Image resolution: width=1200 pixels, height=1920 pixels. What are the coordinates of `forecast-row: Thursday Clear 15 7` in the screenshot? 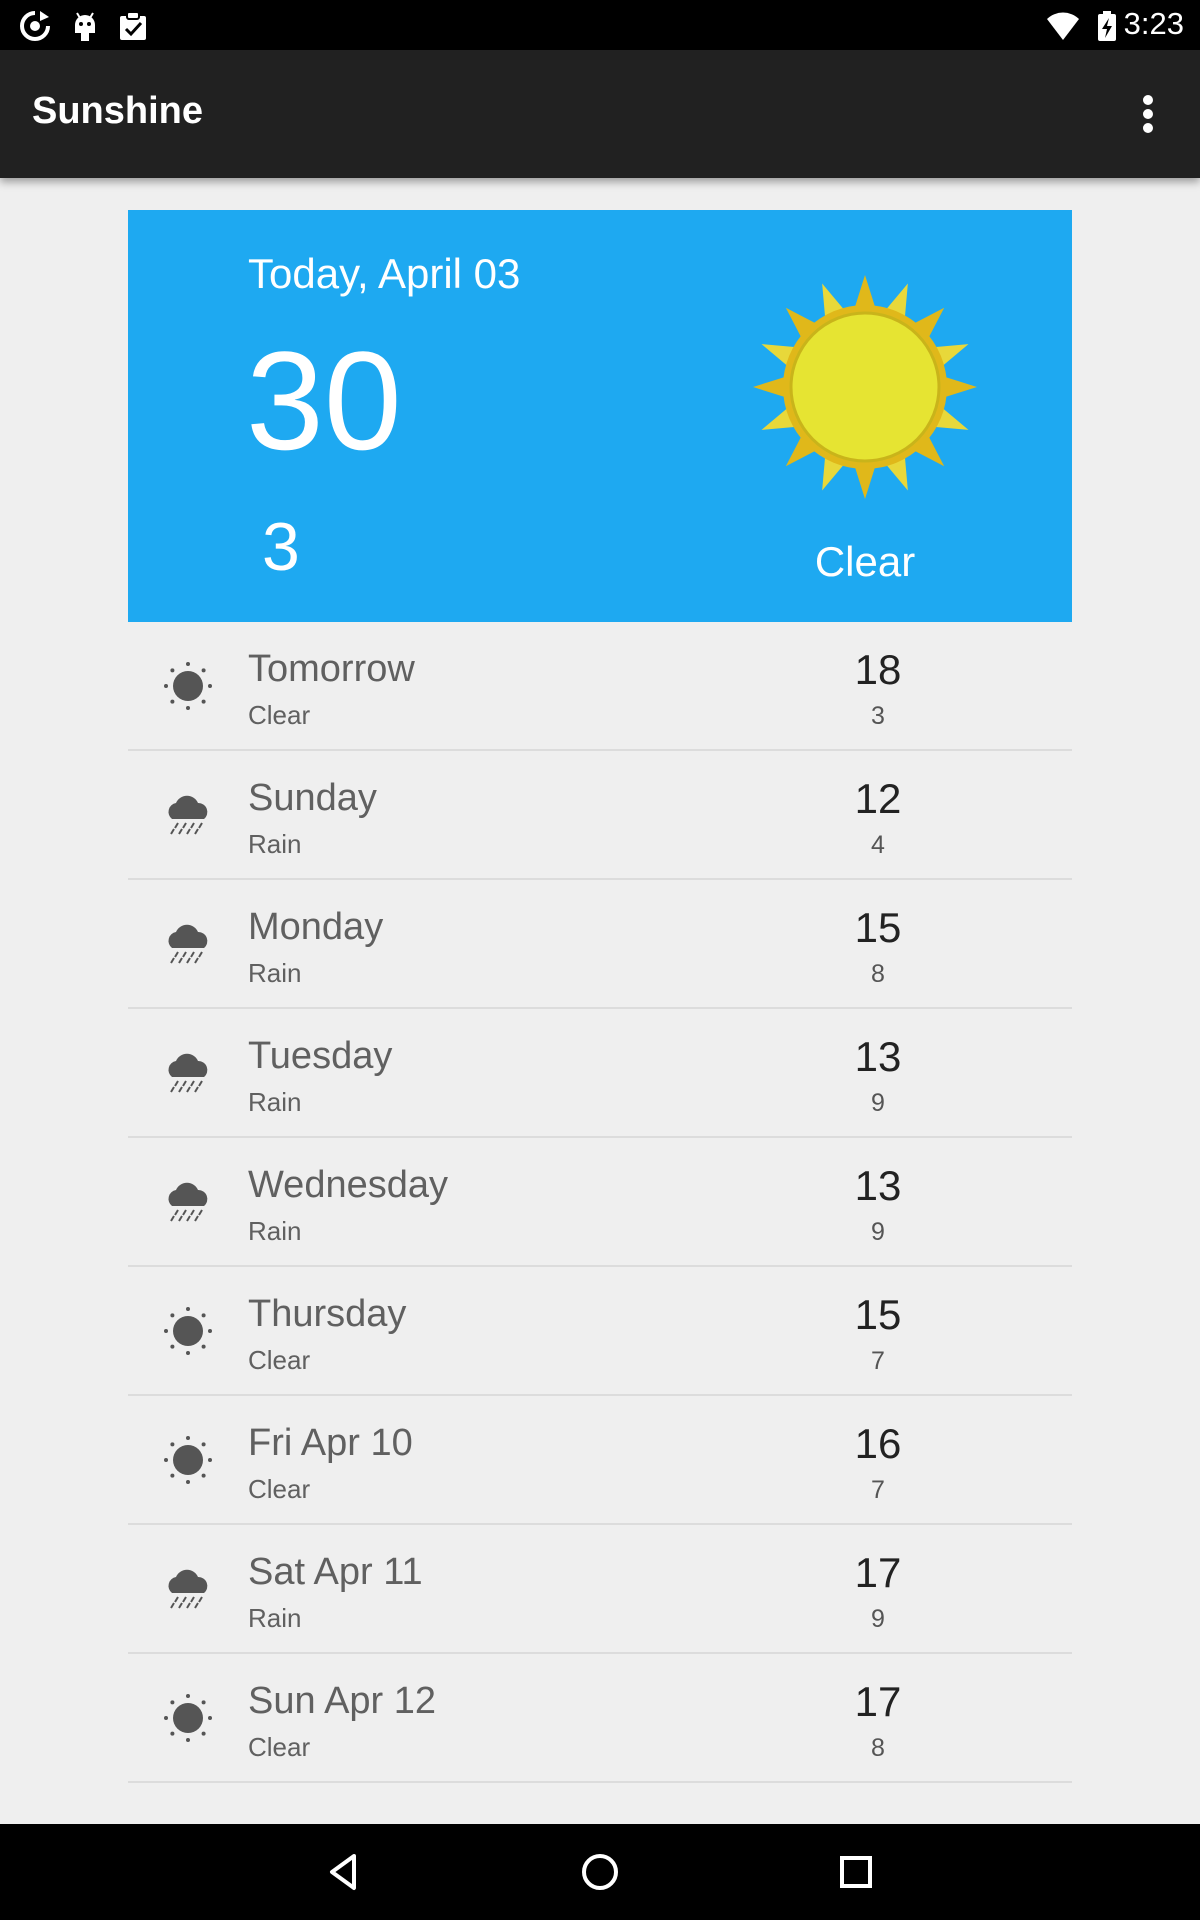 It's located at (600, 1331).